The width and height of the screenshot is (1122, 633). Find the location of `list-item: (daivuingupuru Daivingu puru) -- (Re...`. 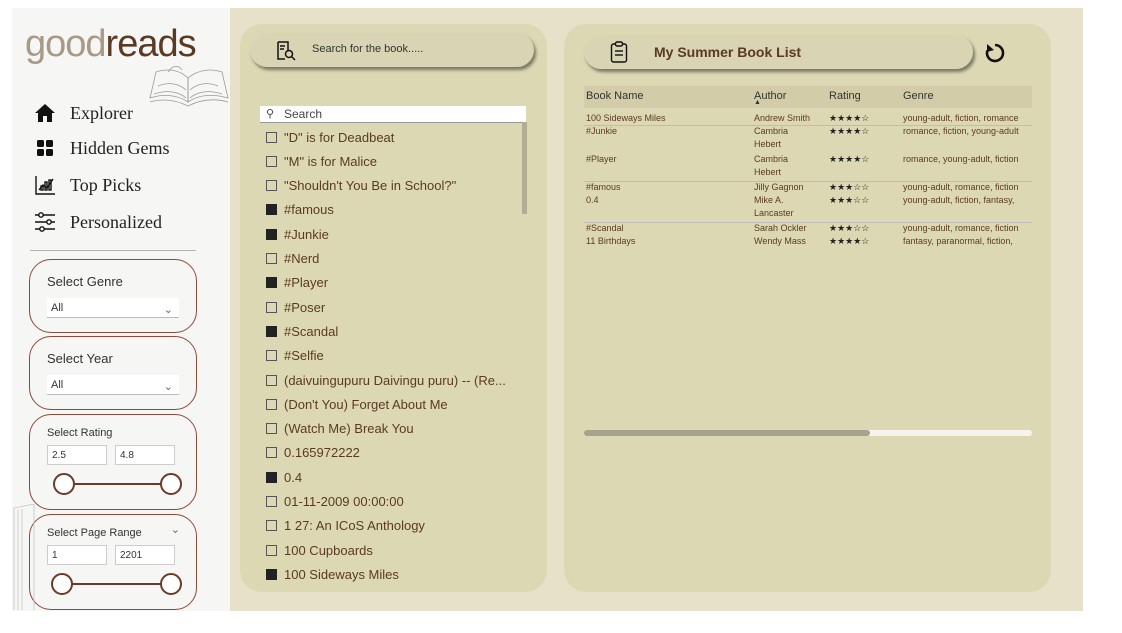

list-item: (daivuingupuru Daivingu puru) -- (Re... is located at coordinates (386, 380).